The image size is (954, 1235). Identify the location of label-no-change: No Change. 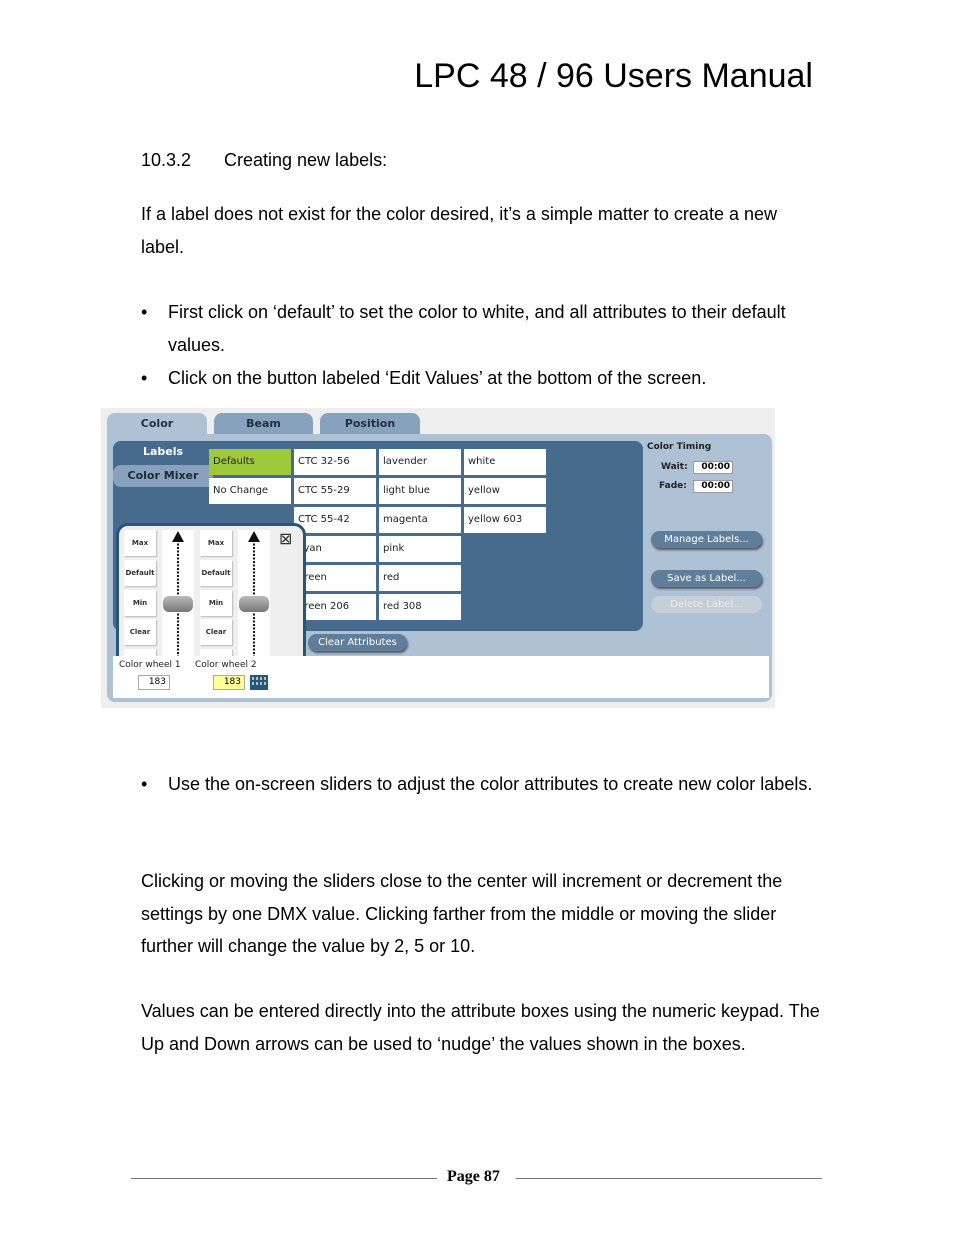
(250, 491).